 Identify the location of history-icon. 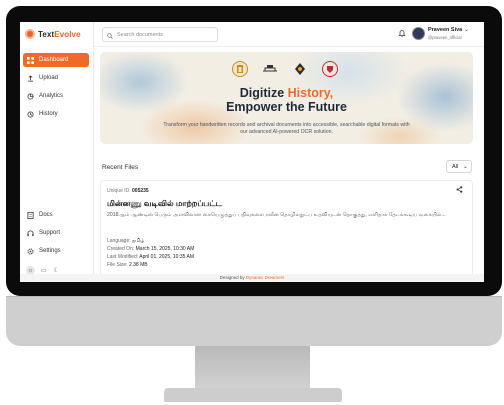
(30, 114).